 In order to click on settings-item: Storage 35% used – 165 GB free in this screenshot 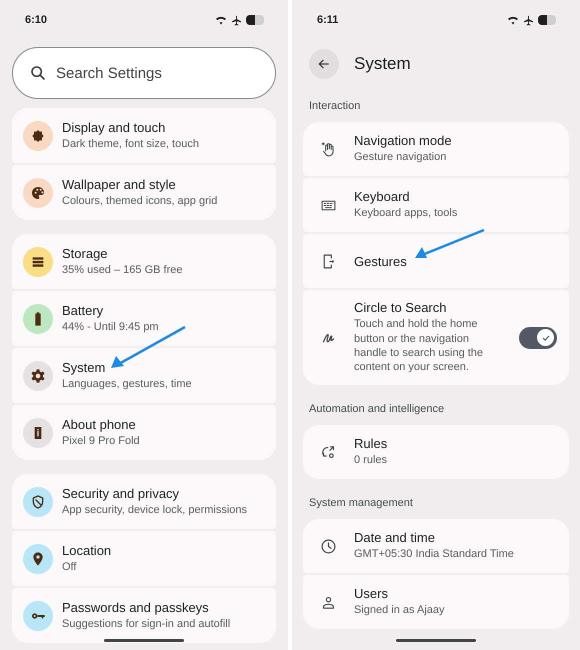, I will do `click(144, 261)`.